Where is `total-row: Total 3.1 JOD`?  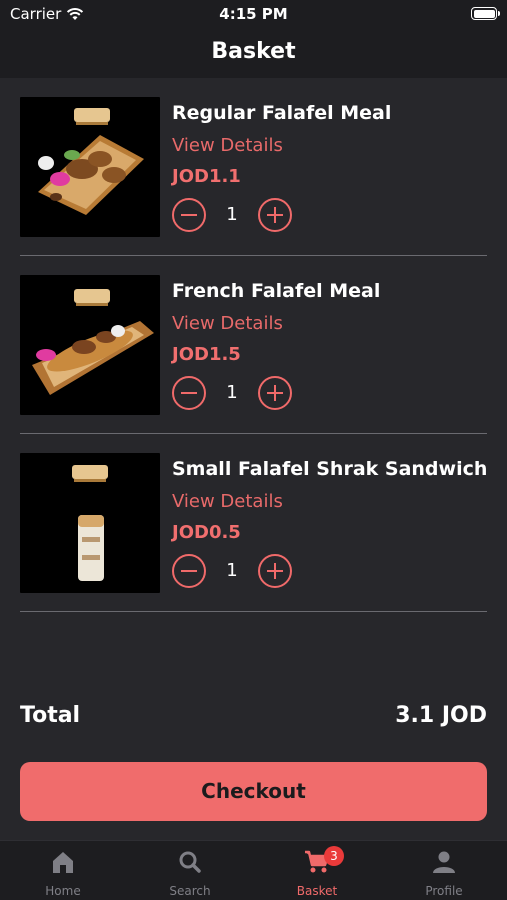 total-row: Total 3.1 JOD is located at coordinates (253, 719).